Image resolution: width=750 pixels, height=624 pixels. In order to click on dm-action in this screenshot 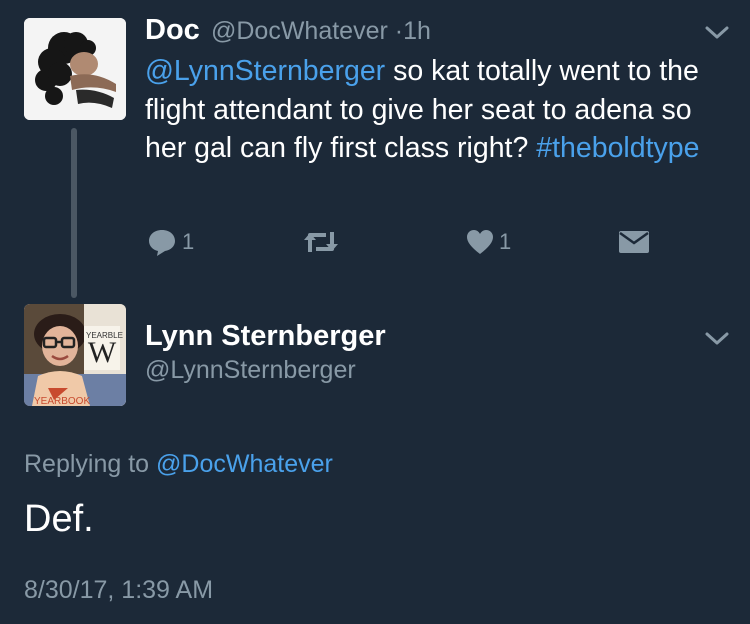, I will do `click(634, 242)`.